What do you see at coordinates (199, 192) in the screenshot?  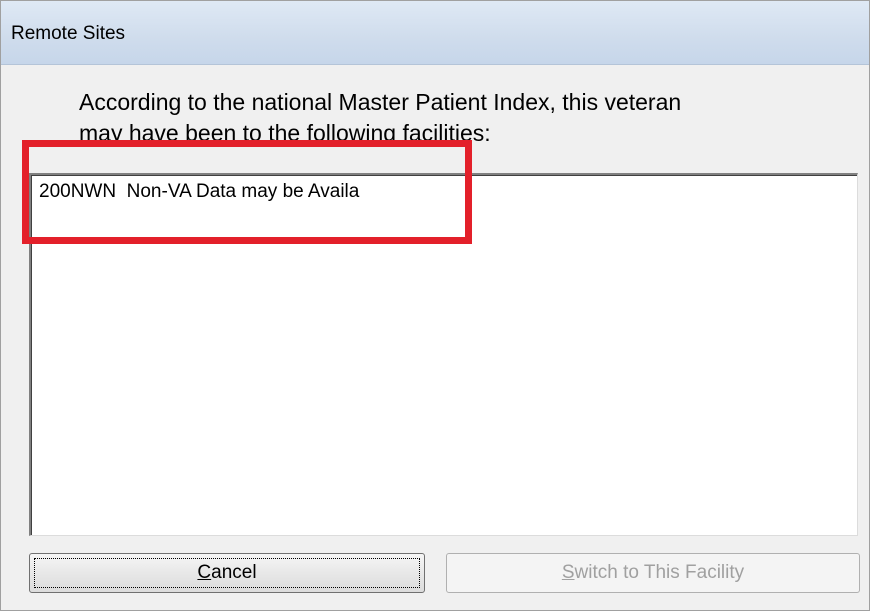 I see `list-item: 200NWN Non-VA Data may be Availa` at bounding box center [199, 192].